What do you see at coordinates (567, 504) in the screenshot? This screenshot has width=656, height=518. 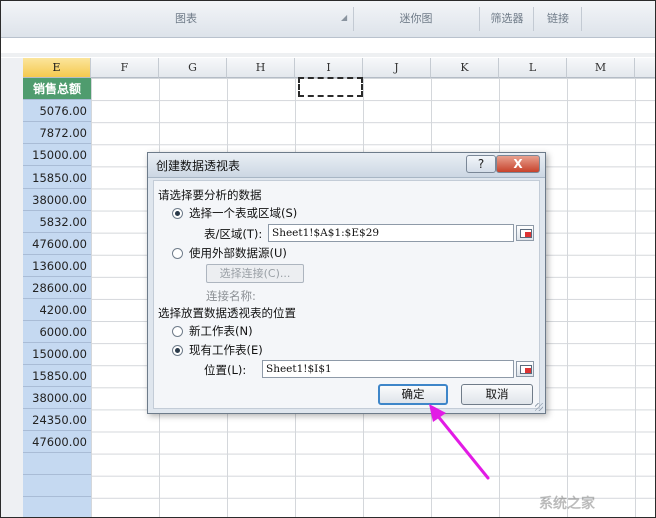 I see `watermark-logo: 系统之家` at bounding box center [567, 504].